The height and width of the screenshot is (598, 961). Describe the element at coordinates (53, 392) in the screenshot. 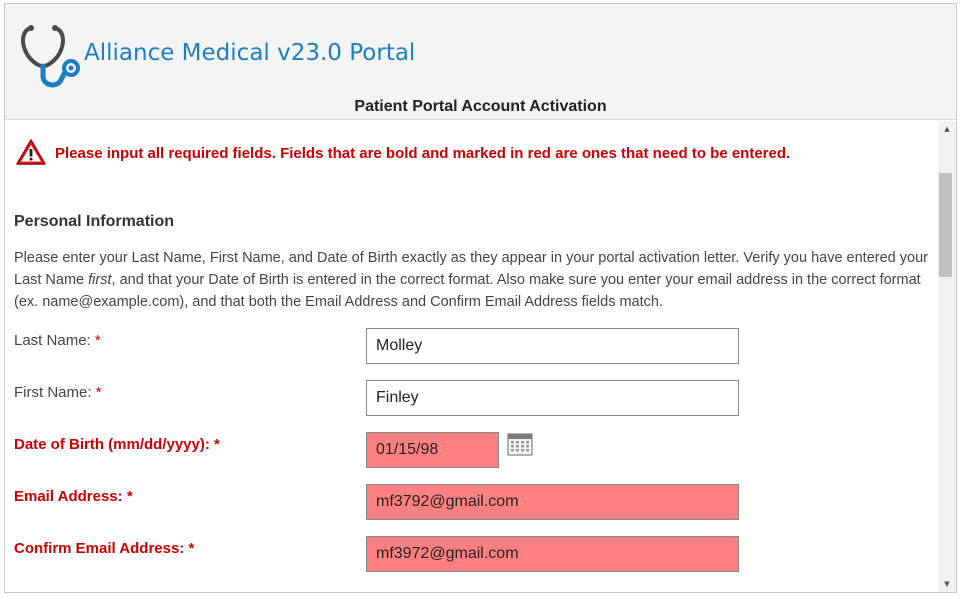

I see `first-name-label-text: First Name:` at that location.